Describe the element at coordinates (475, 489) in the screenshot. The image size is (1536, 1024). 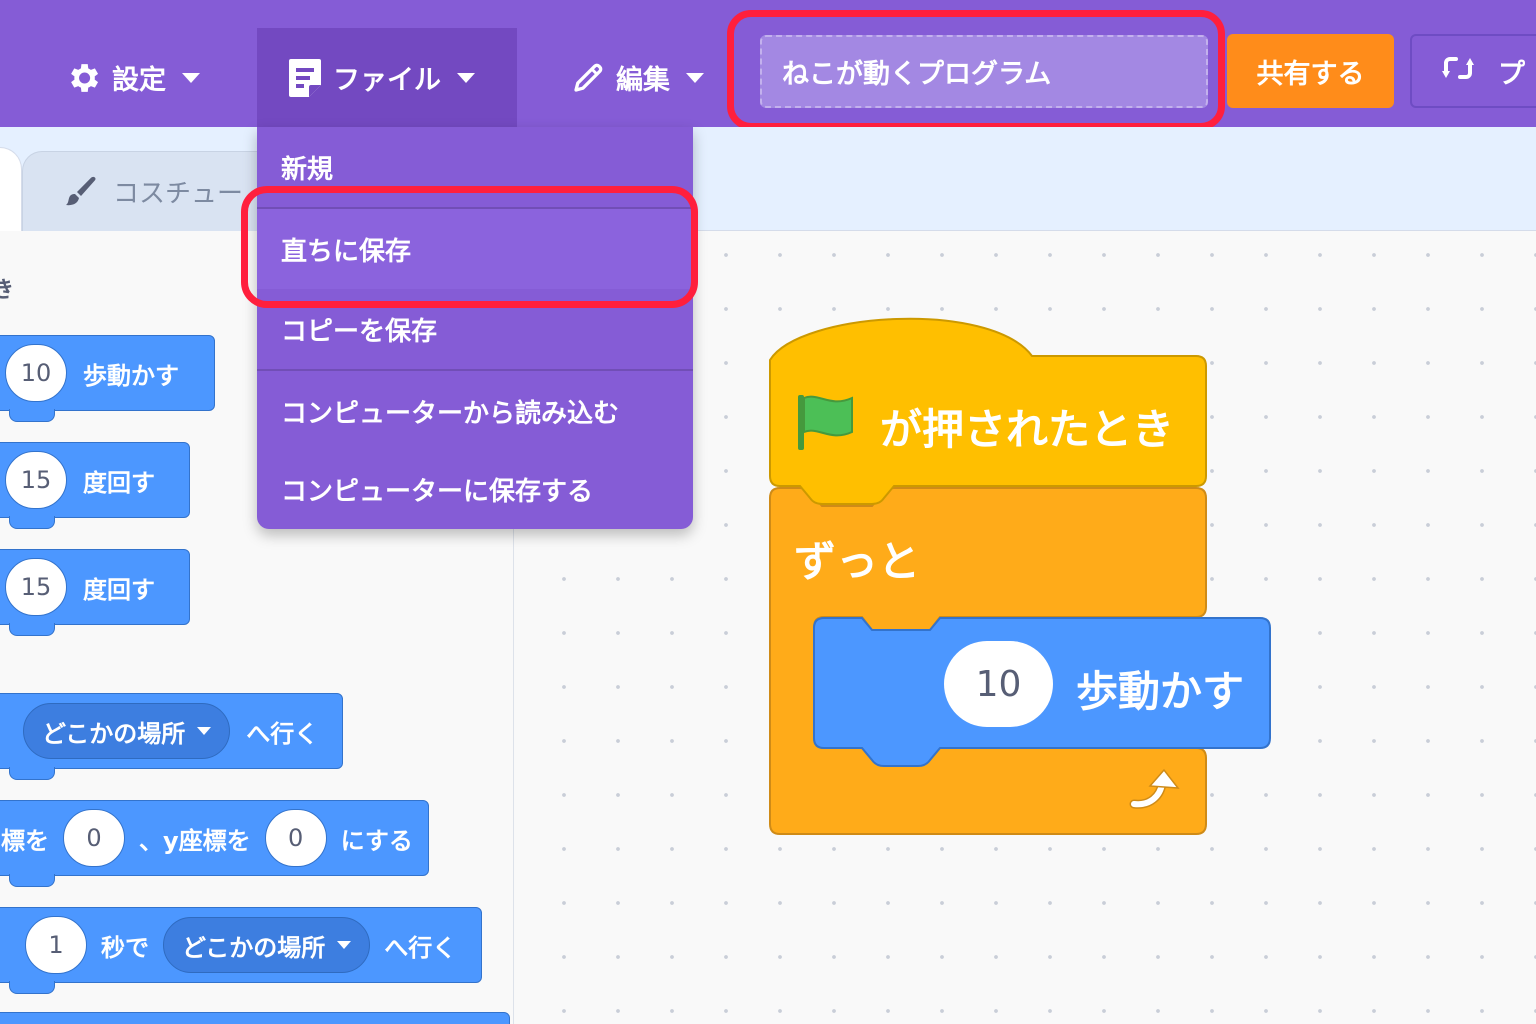
I see `menu-item-save-to-computer: コンピューターに保存する` at that location.